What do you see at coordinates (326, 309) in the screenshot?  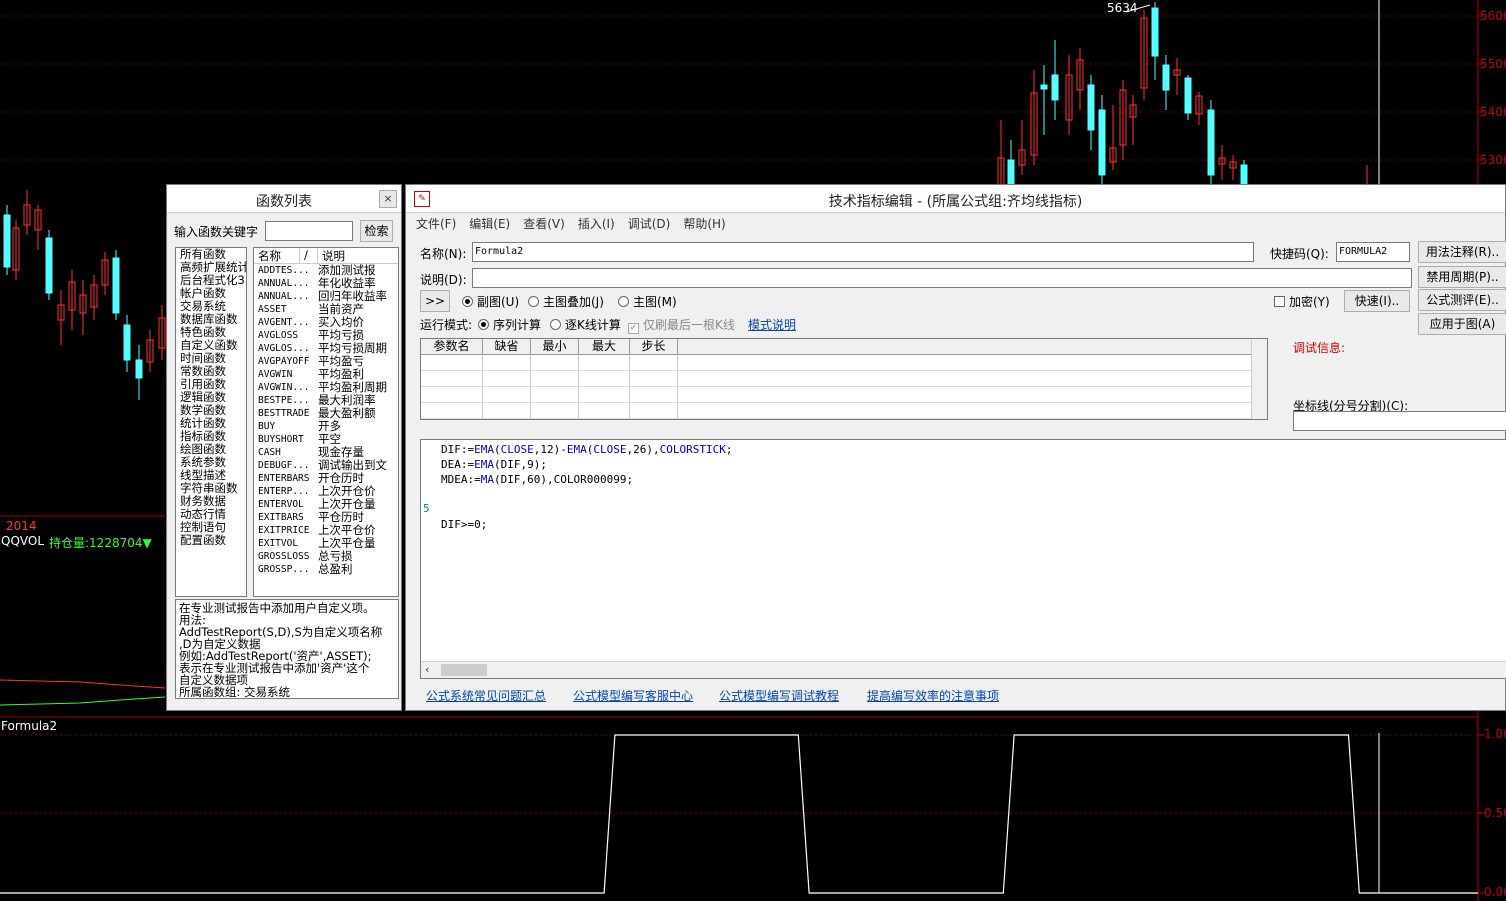 I see `function-row: ASSET 当前资产` at bounding box center [326, 309].